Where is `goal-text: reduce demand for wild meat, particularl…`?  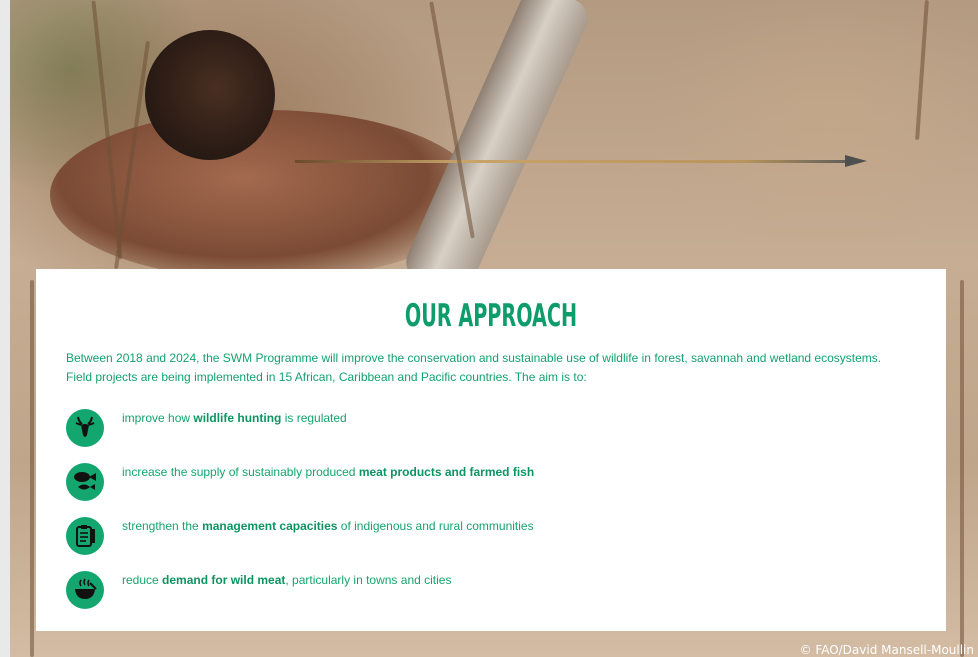 goal-text: reduce demand for wild meat, particularl… is located at coordinates (287, 580).